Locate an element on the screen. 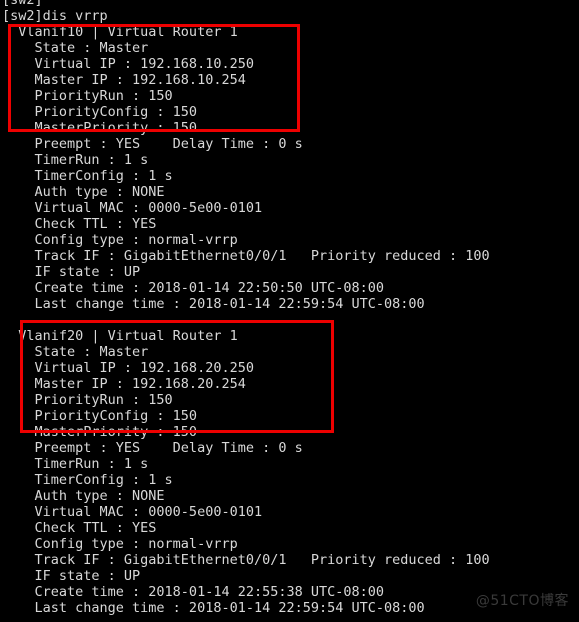 The image size is (579, 622). terminal-line: Vlanif10 | Virtual Router 1 is located at coordinates (120, 32).